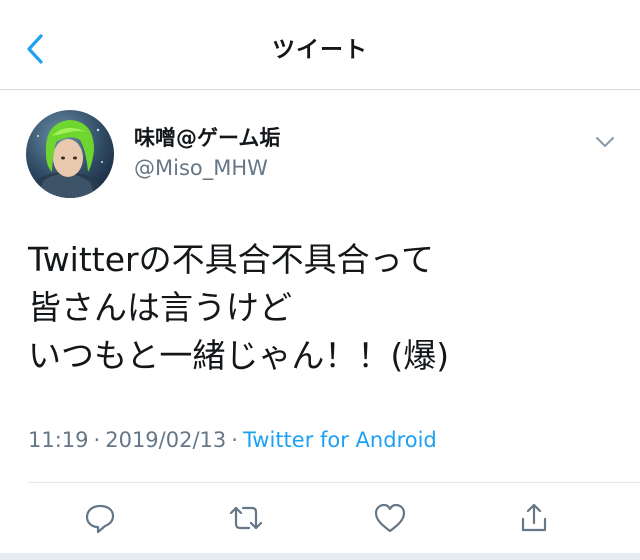 The image size is (640, 560). I want to click on like-button, so click(390, 518).